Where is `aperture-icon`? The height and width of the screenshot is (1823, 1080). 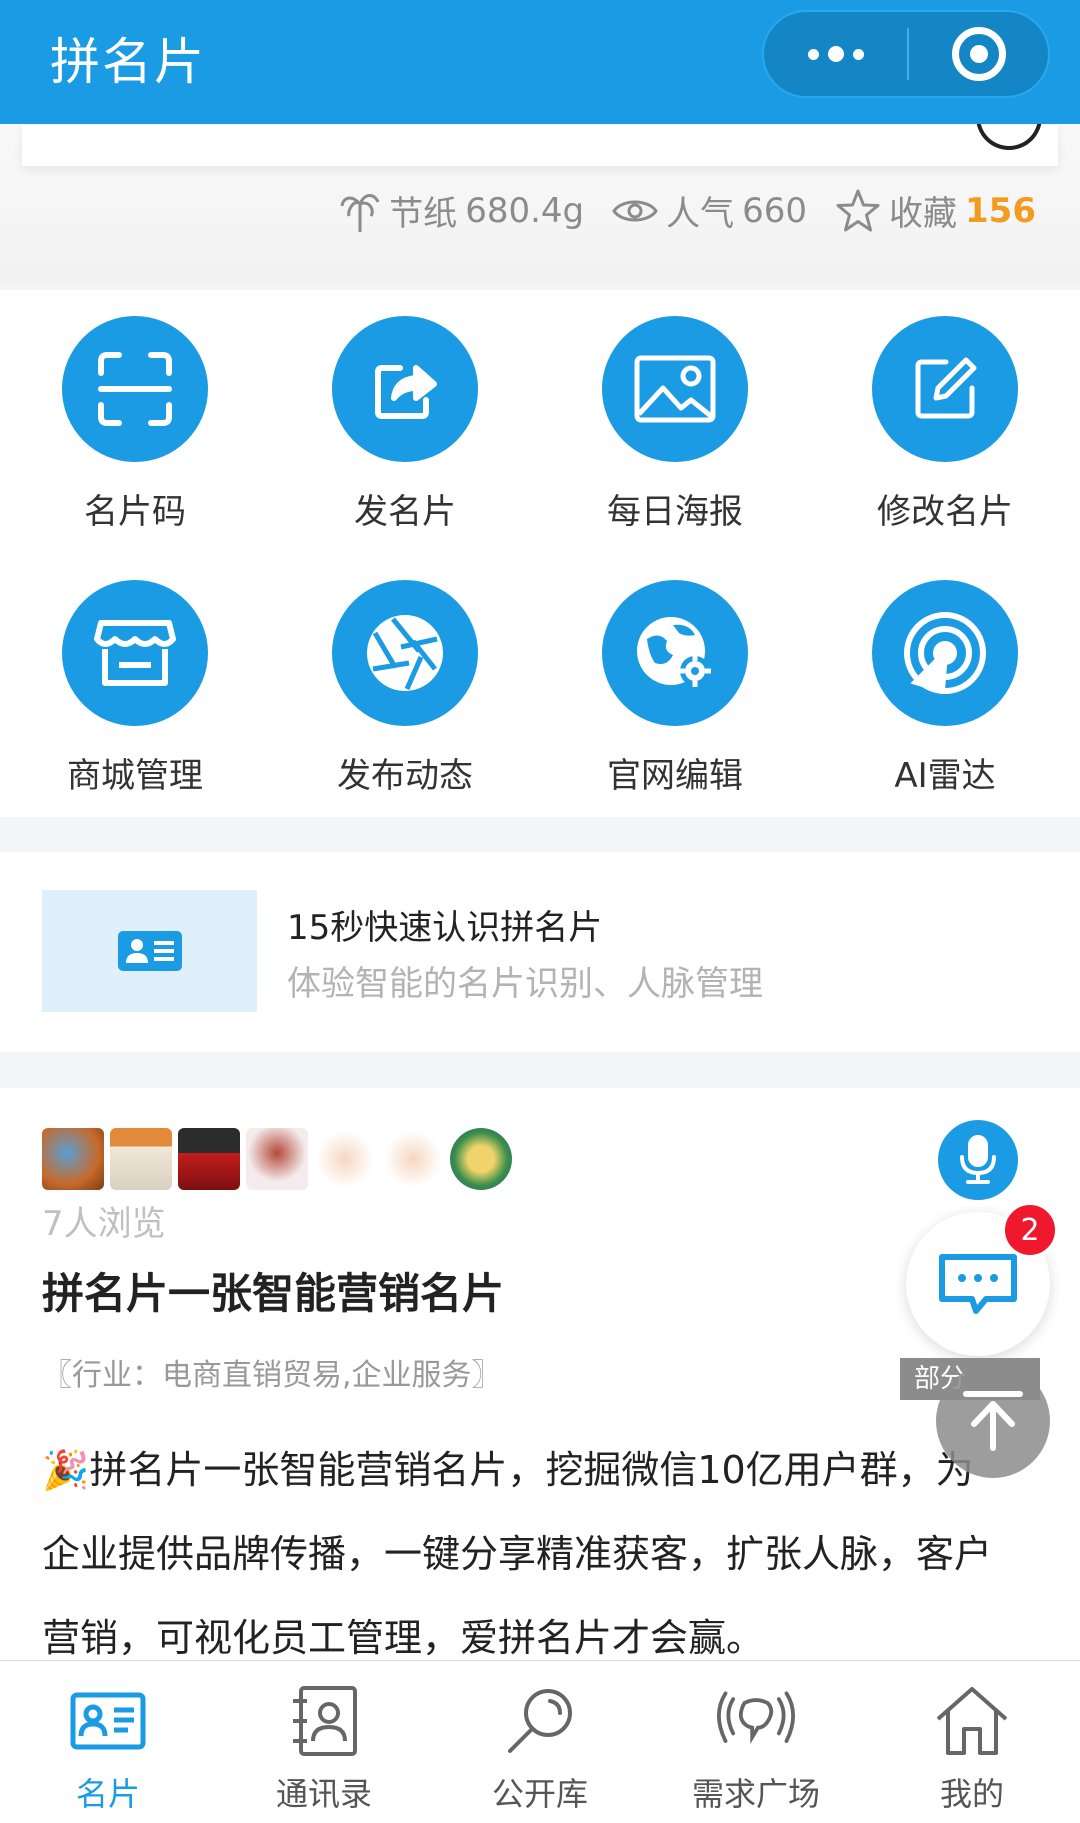
aperture-icon is located at coordinates (405, 653).